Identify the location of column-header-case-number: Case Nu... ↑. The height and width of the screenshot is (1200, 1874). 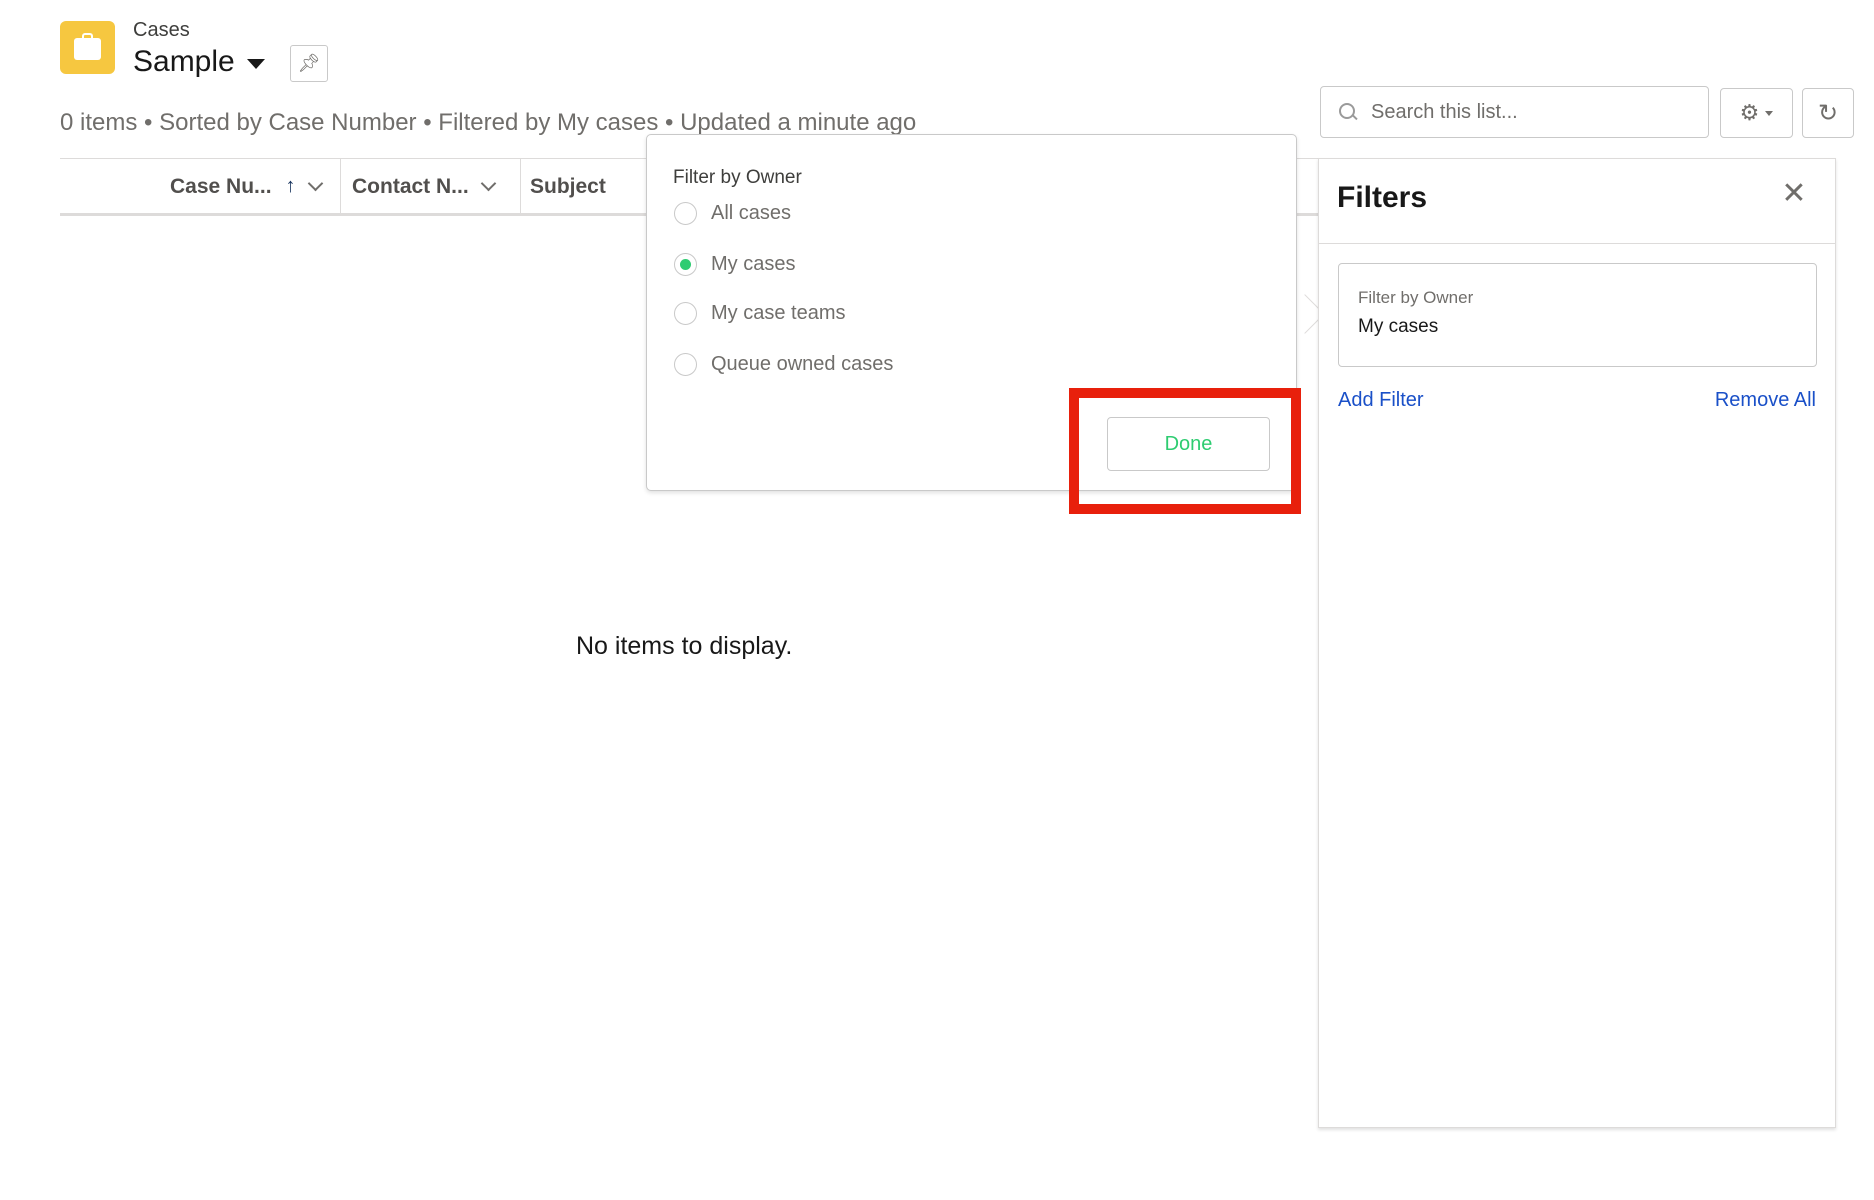
(246, 186).